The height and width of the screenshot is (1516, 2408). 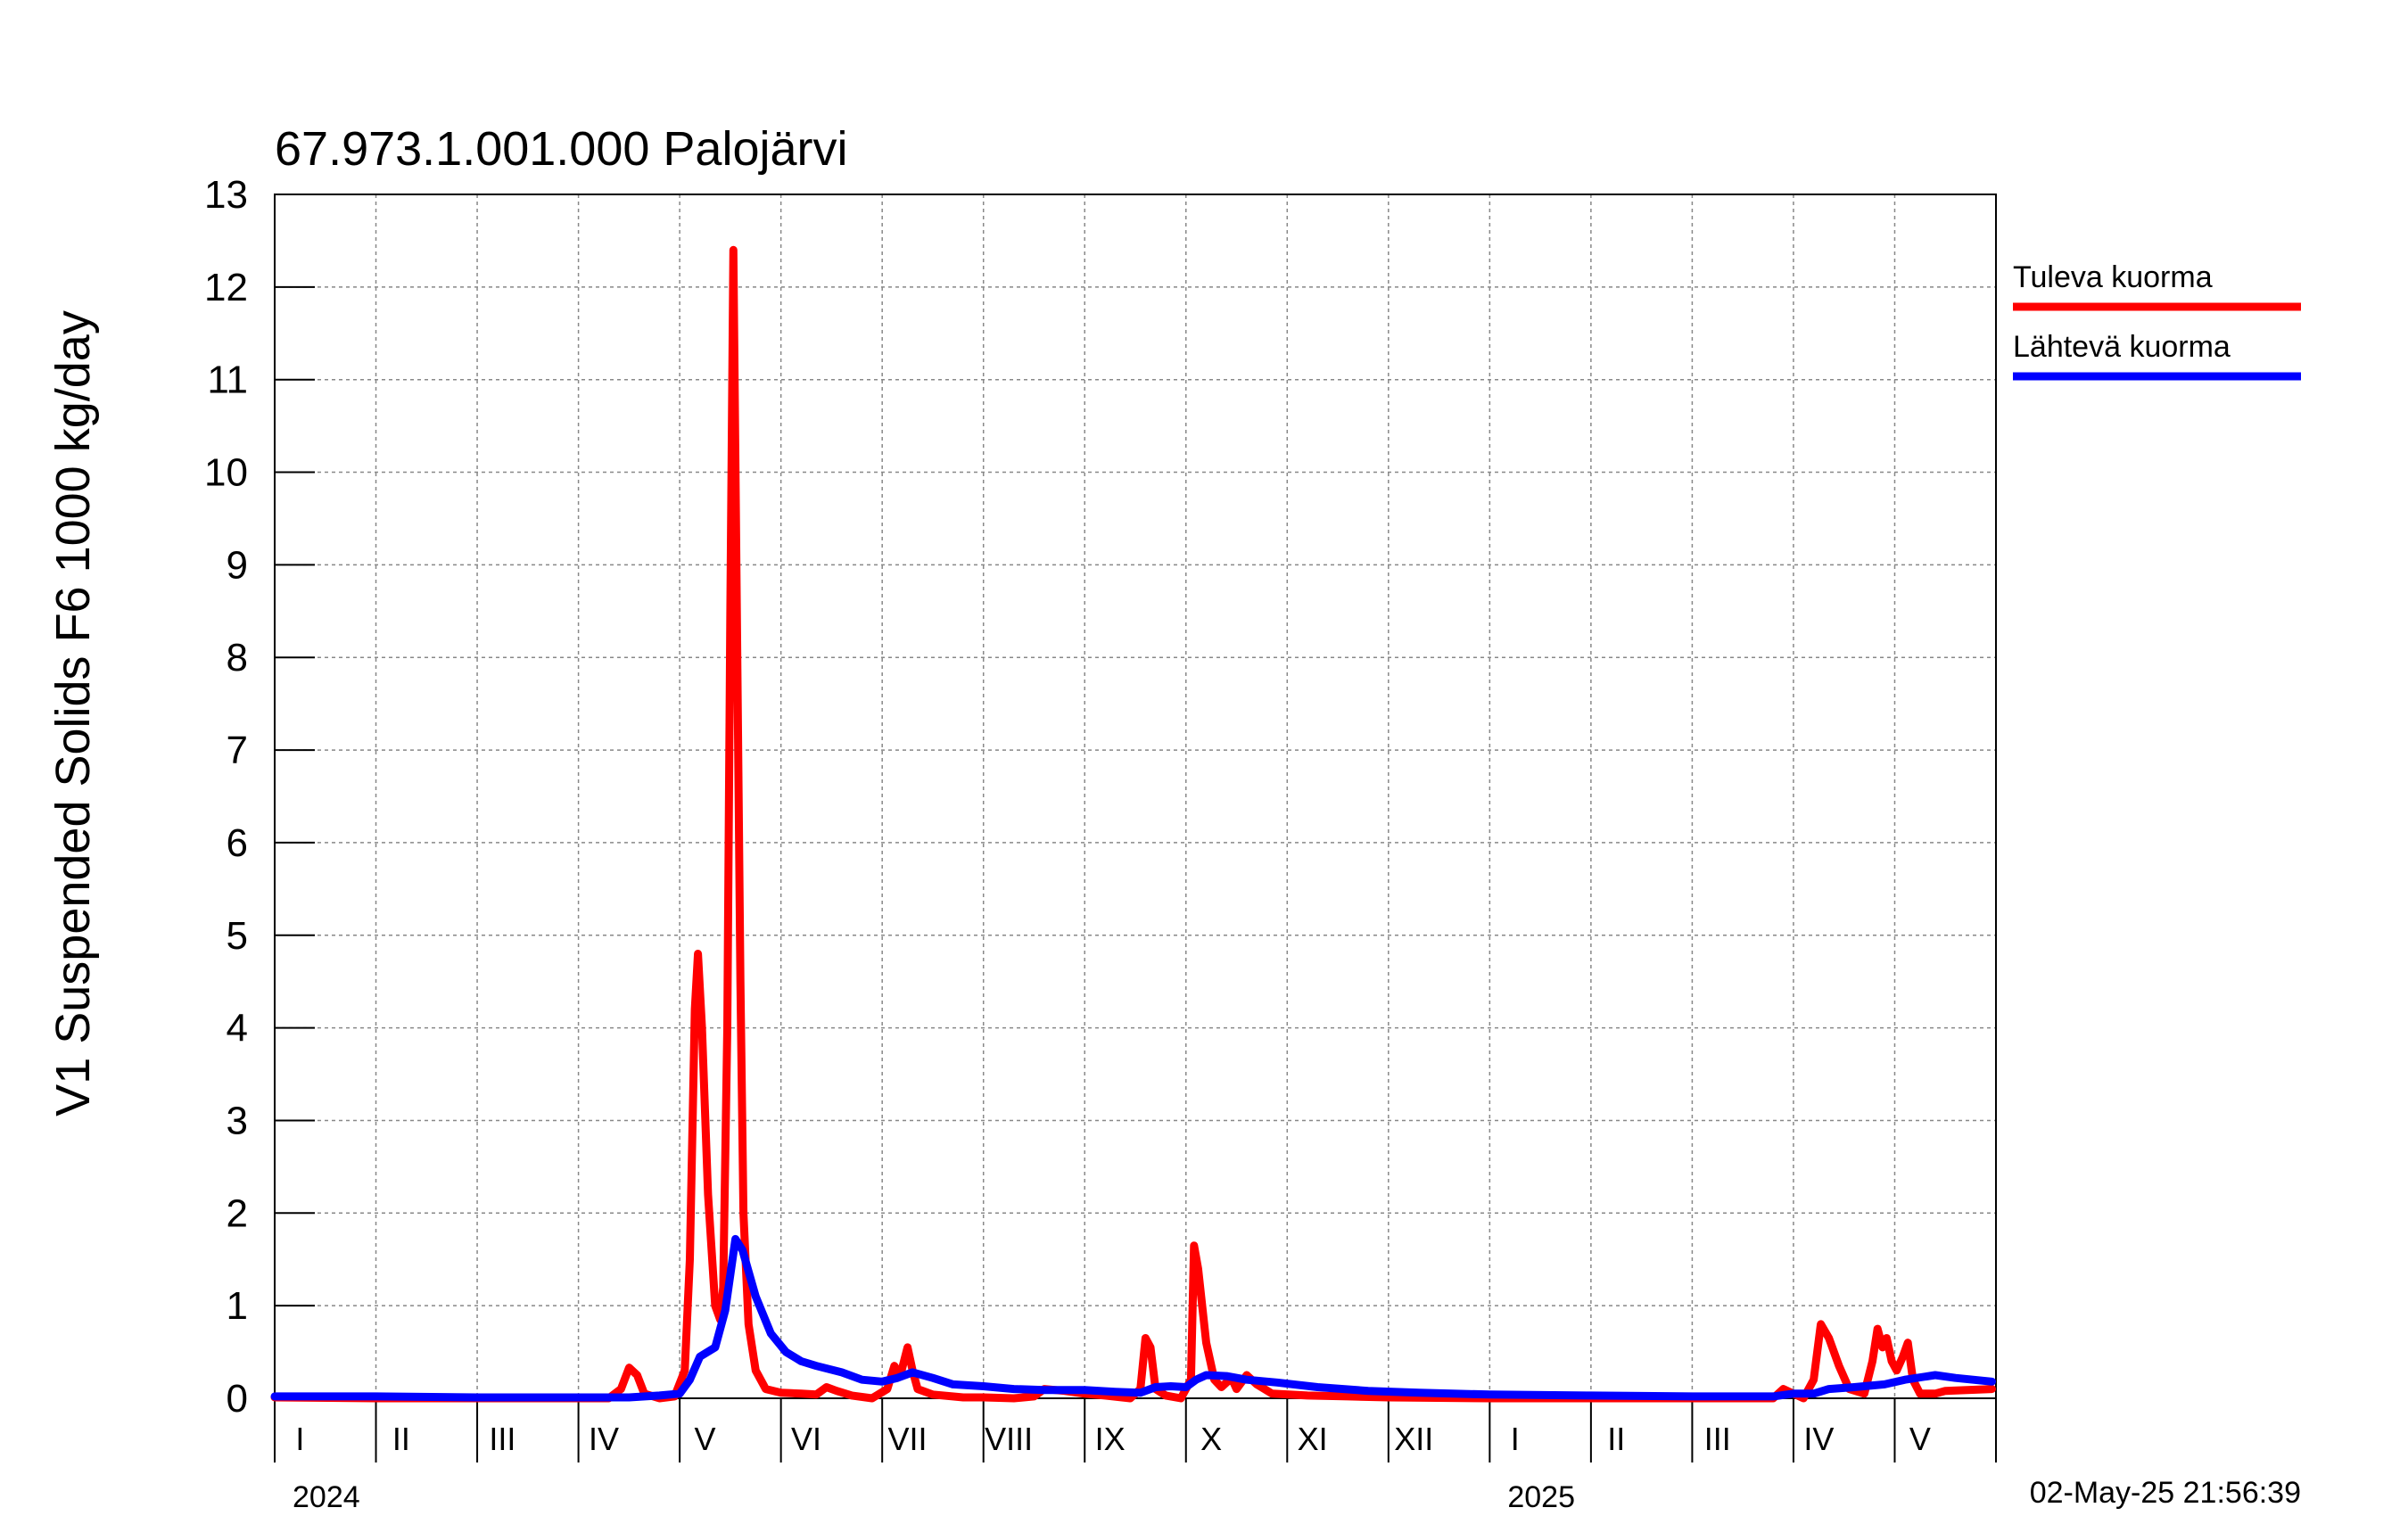 What do you see at coordinates (237, 1213) in the screenshot?
I see `y-tick-label: 2` at bounding box center [237, 1213].